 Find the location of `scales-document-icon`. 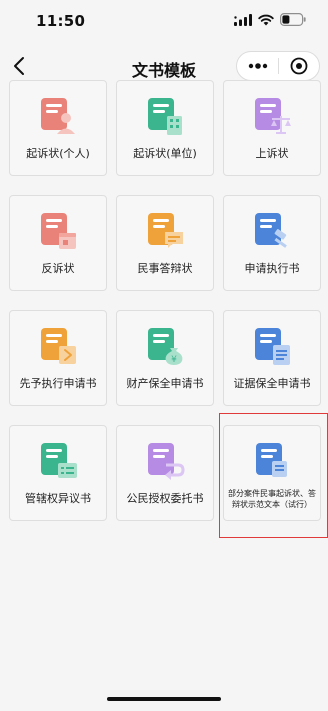

scales-document-icon is located at coordinates (273, 116).